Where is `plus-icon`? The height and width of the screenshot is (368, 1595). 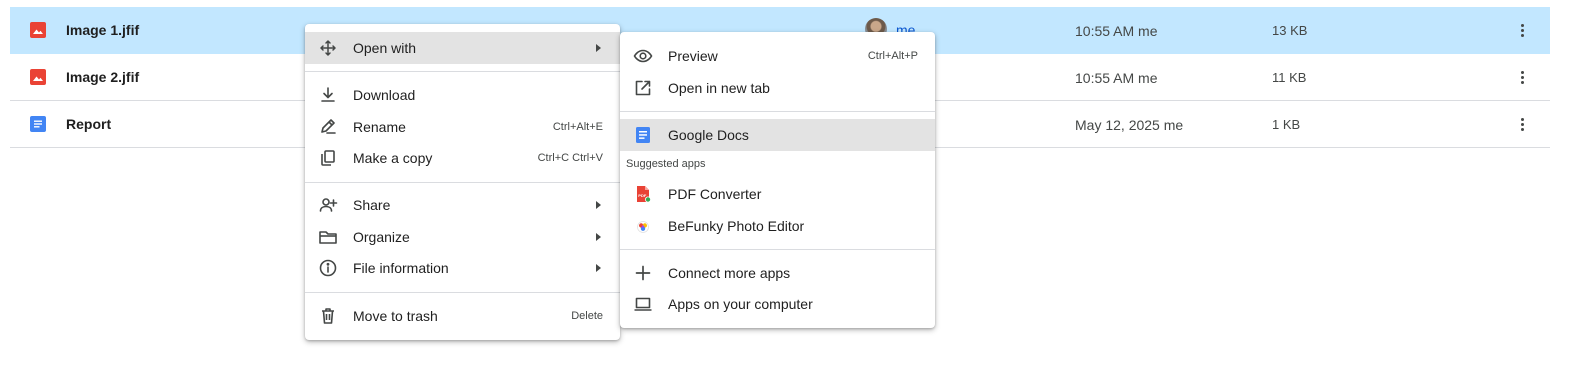 plus-icon is located at coordinates (643, 273).